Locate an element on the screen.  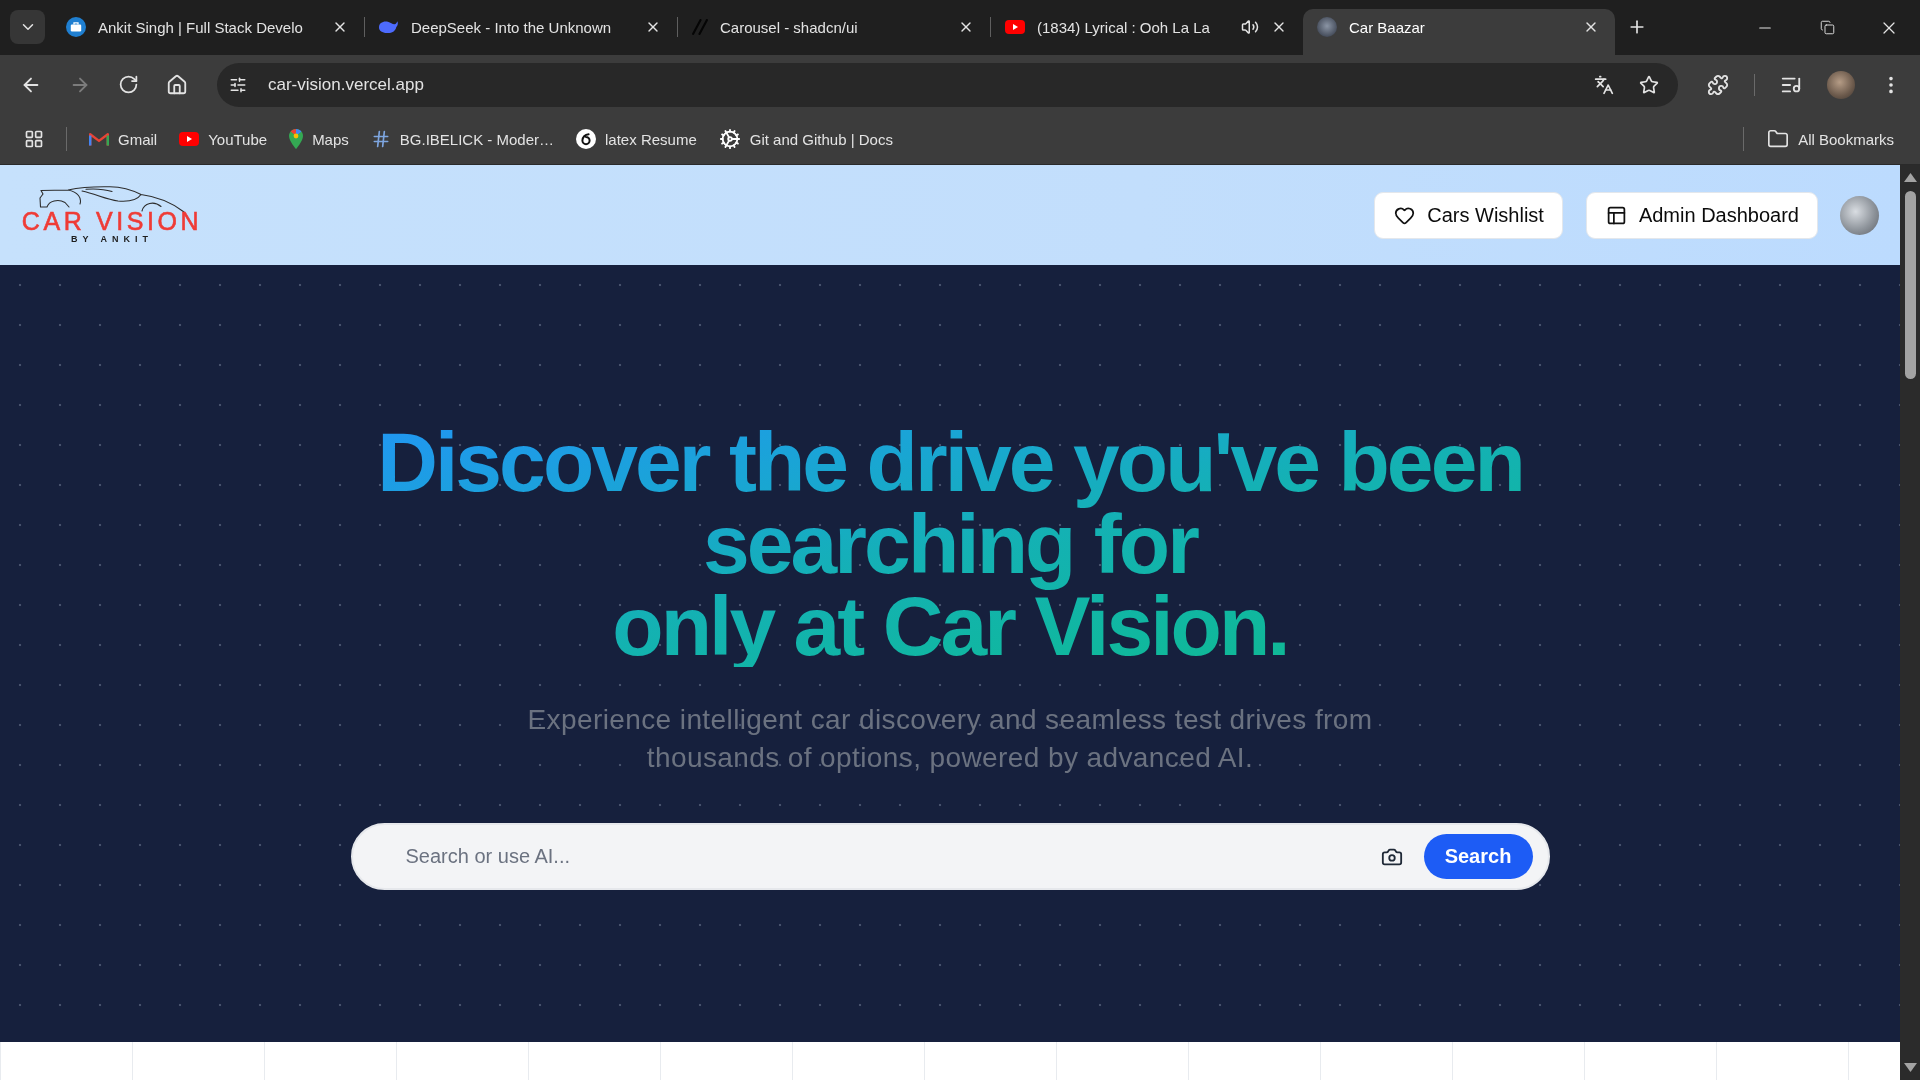
logo-tagline: BY ANKIT is located at coordinates (112, 239).